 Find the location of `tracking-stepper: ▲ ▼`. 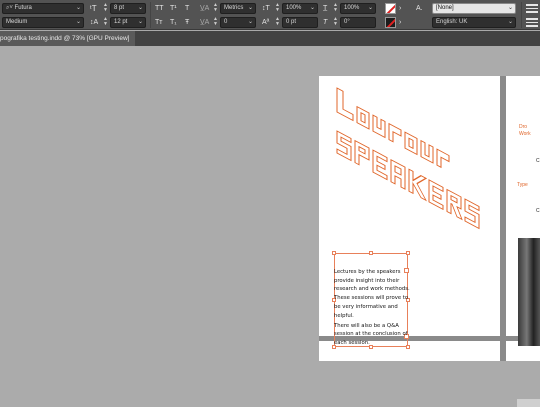

tracking-stepper: ▲ ▼ is located at coordinates (215, 22).